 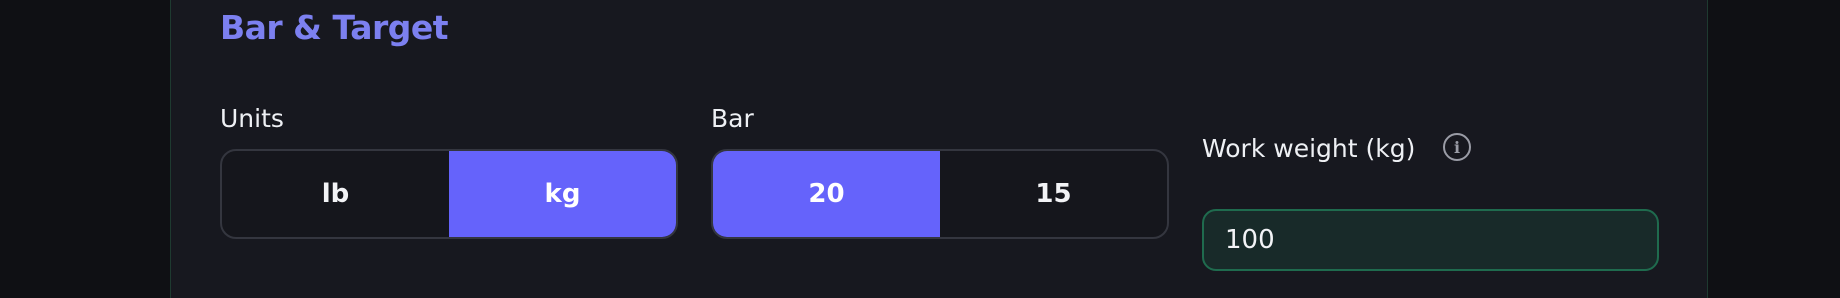 What do you see at coordinates (334, 27) in the screenshot?
I see `section-title: Bar & Target` at bounding box center [334, 27].